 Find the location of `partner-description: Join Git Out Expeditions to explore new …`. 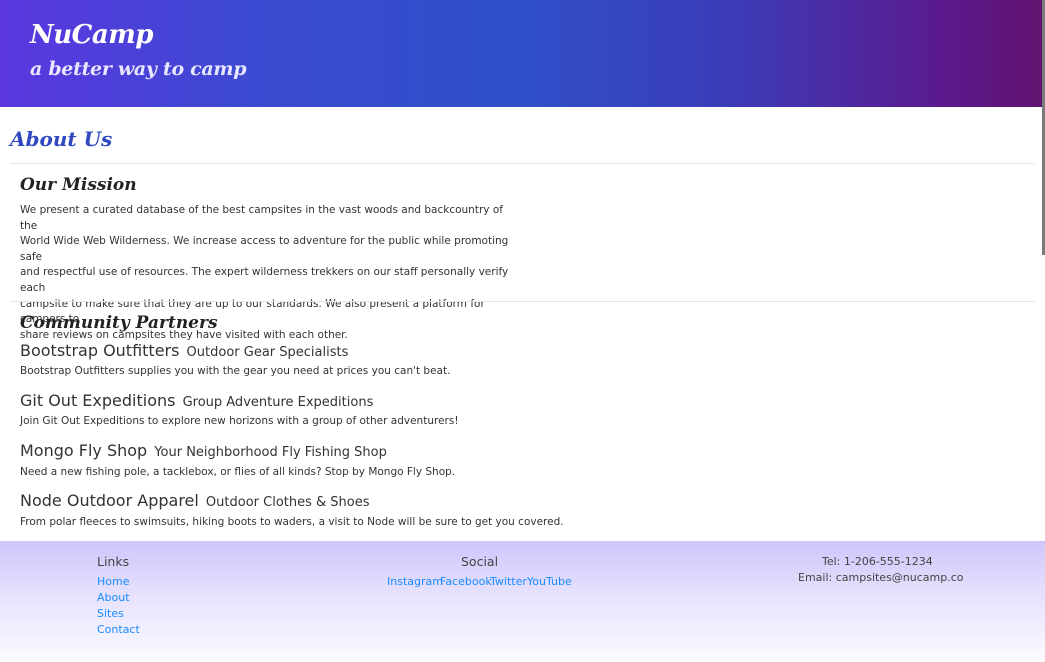

partner-description: Join Git Out Expeditions to explore new … is located at coordinates (239, 421).